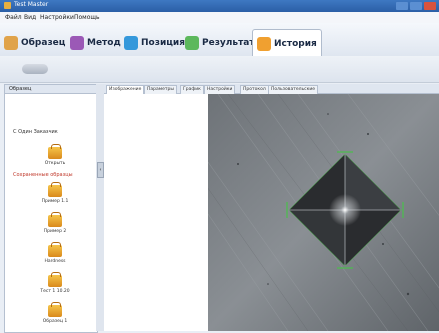 Image resolution: width=439 pixels, height=333 pixels. I want to click on subtab-settings: Настройки, so click(220, 89).